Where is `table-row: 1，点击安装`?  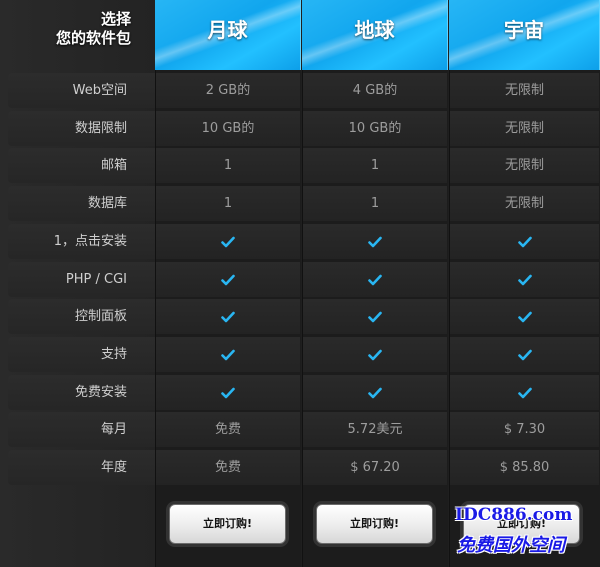
table-row: 1，点击安装 is located at coordinates (300, 242).